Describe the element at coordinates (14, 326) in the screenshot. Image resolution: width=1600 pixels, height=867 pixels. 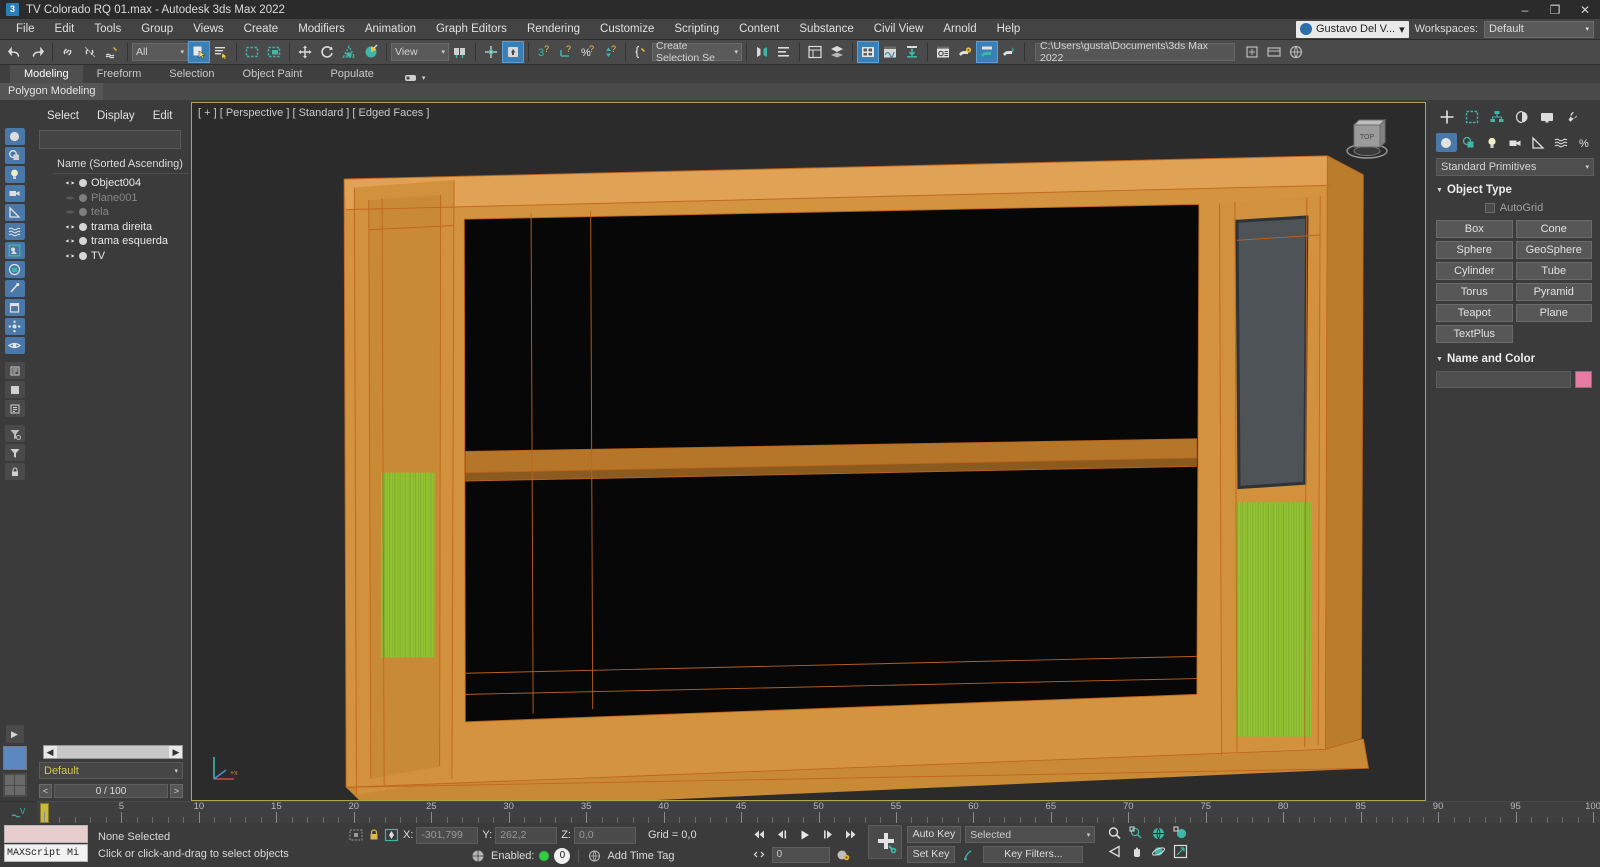
I see `filter-particle-systems-icon` at that location.